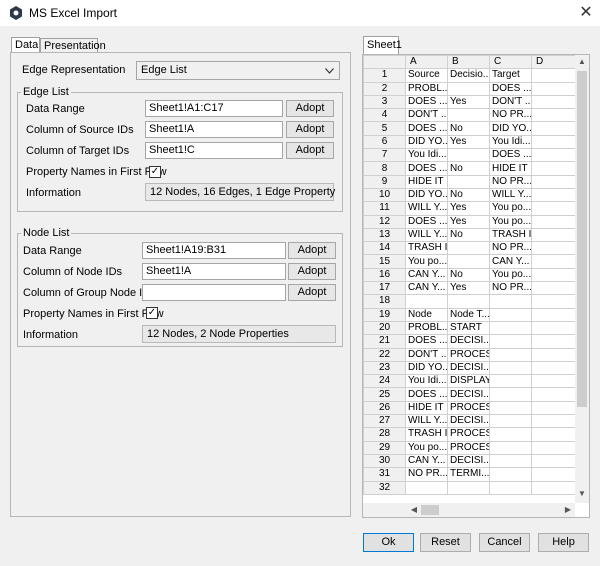 This screenshot has height=566, width=600. What do you see at coordinates (384, 181) in the screenshot?
I see `row-header: 9` at bounding box center [384, 181].